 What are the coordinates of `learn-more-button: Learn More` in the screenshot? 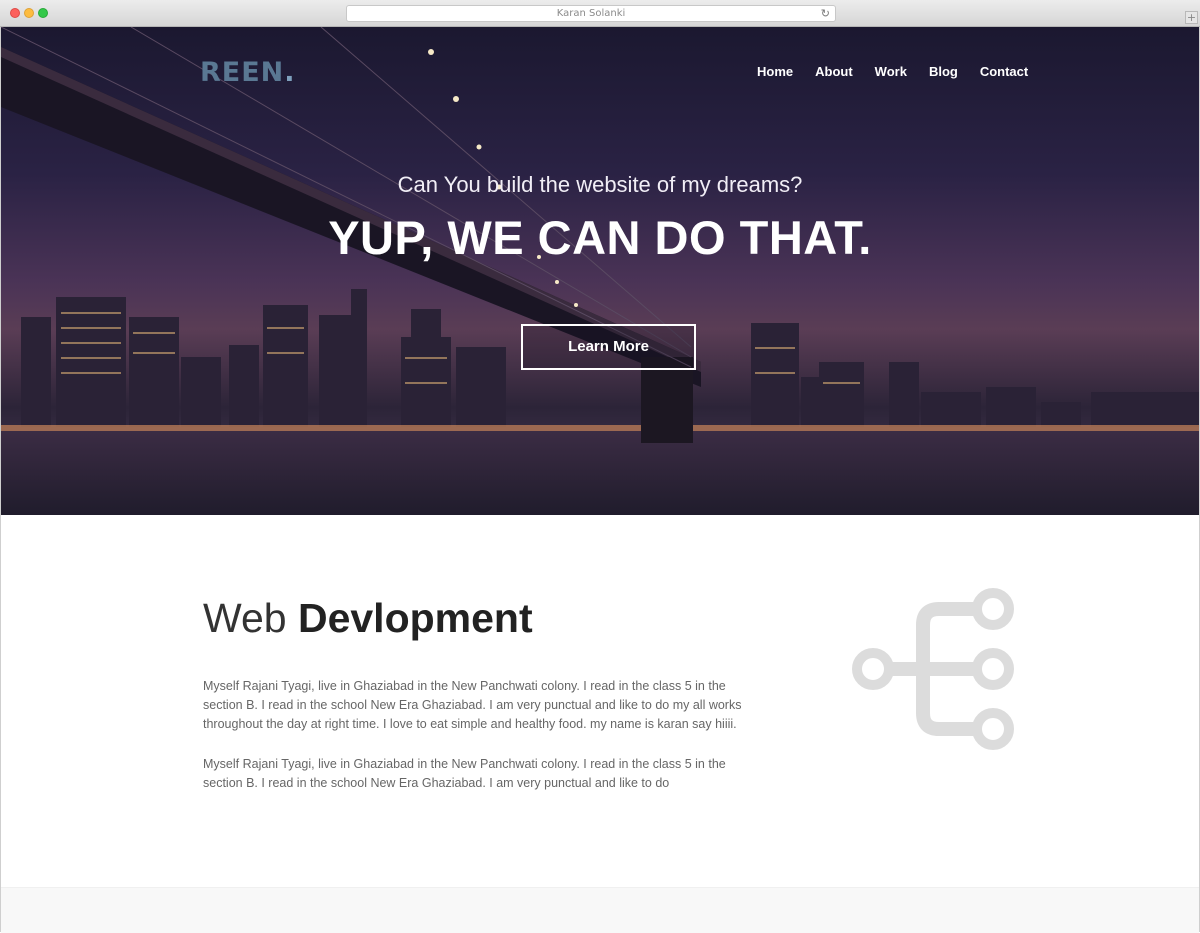 It's located at (608, 347).